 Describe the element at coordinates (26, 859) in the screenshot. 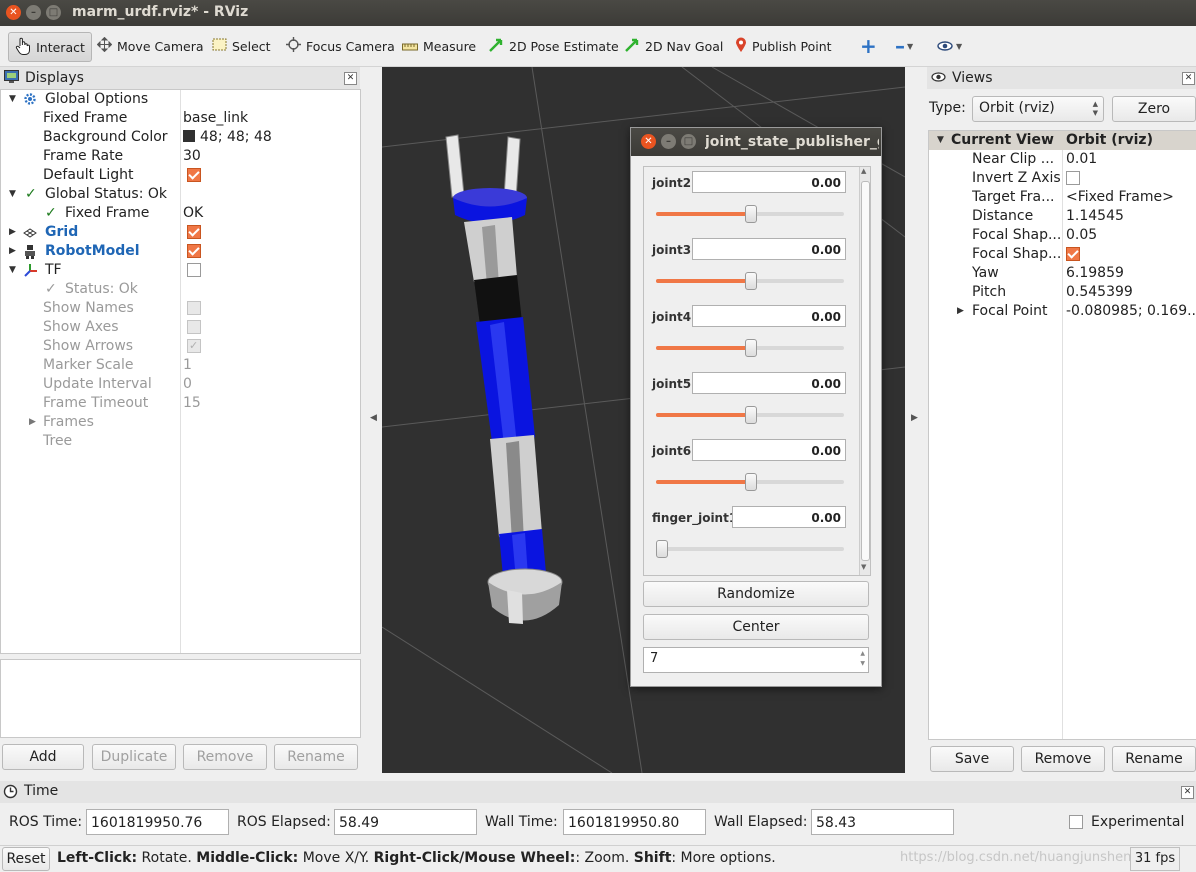

I see `reset-button: Reset` at that location.